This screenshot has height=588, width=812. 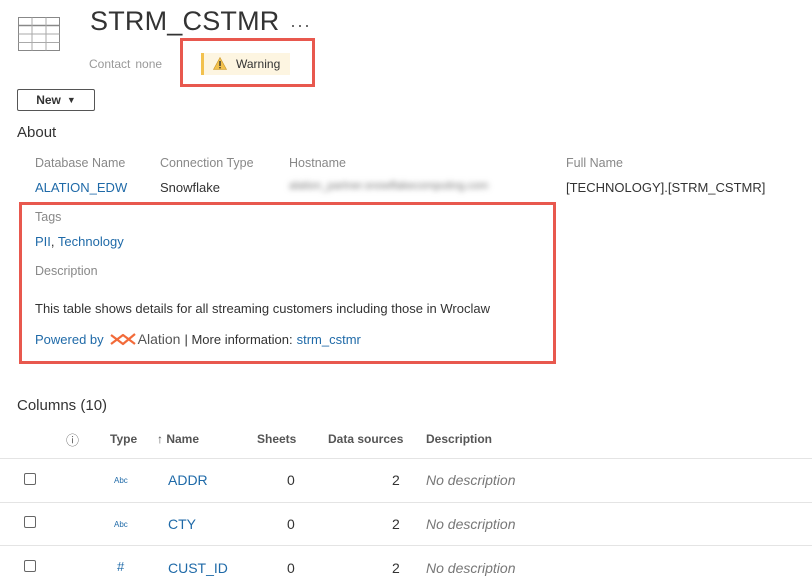 I want to click on alation-wordmark: Alation, so click(x=159, y=339).